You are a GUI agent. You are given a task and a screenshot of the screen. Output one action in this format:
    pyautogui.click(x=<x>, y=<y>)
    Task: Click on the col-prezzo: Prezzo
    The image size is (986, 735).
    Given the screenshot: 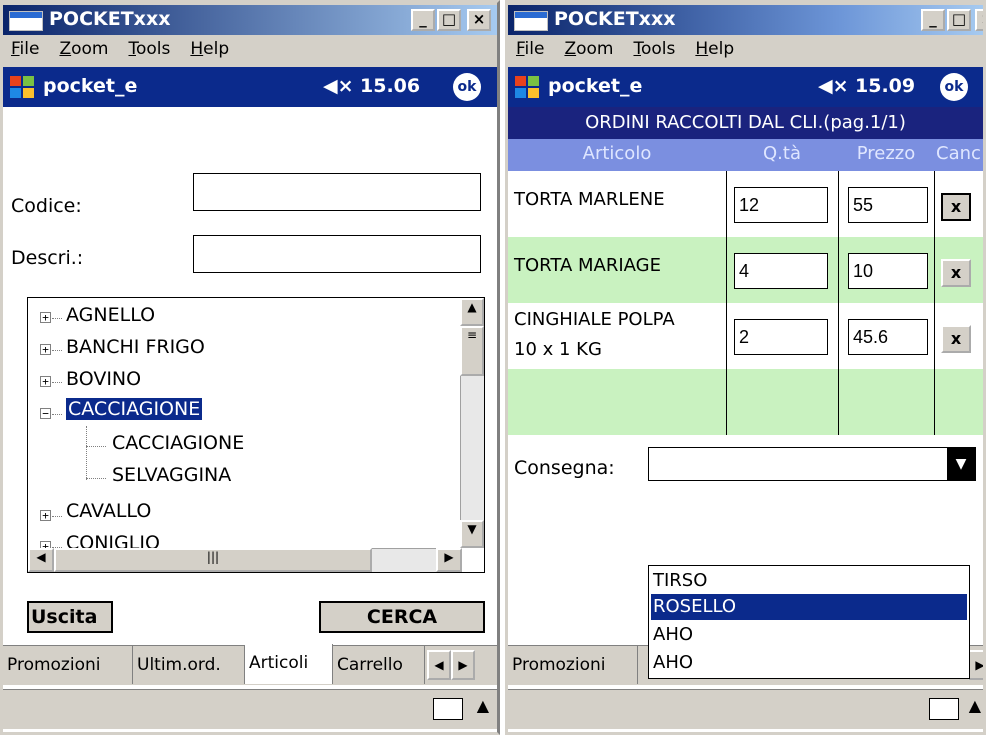 What is the action you would take?
    pyautogui.click(x=886, y=153)
    